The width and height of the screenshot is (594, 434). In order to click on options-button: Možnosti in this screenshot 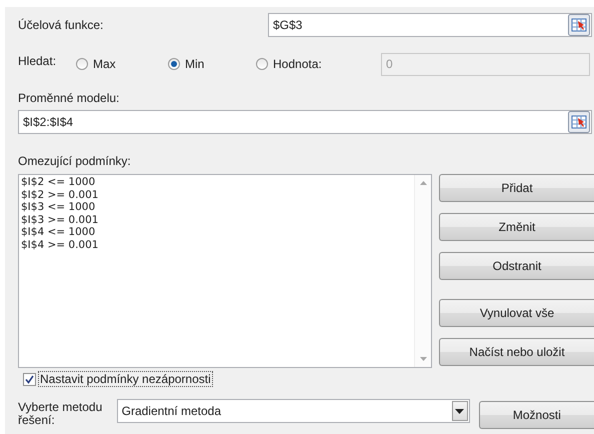, I will do `click(536, 415)`.